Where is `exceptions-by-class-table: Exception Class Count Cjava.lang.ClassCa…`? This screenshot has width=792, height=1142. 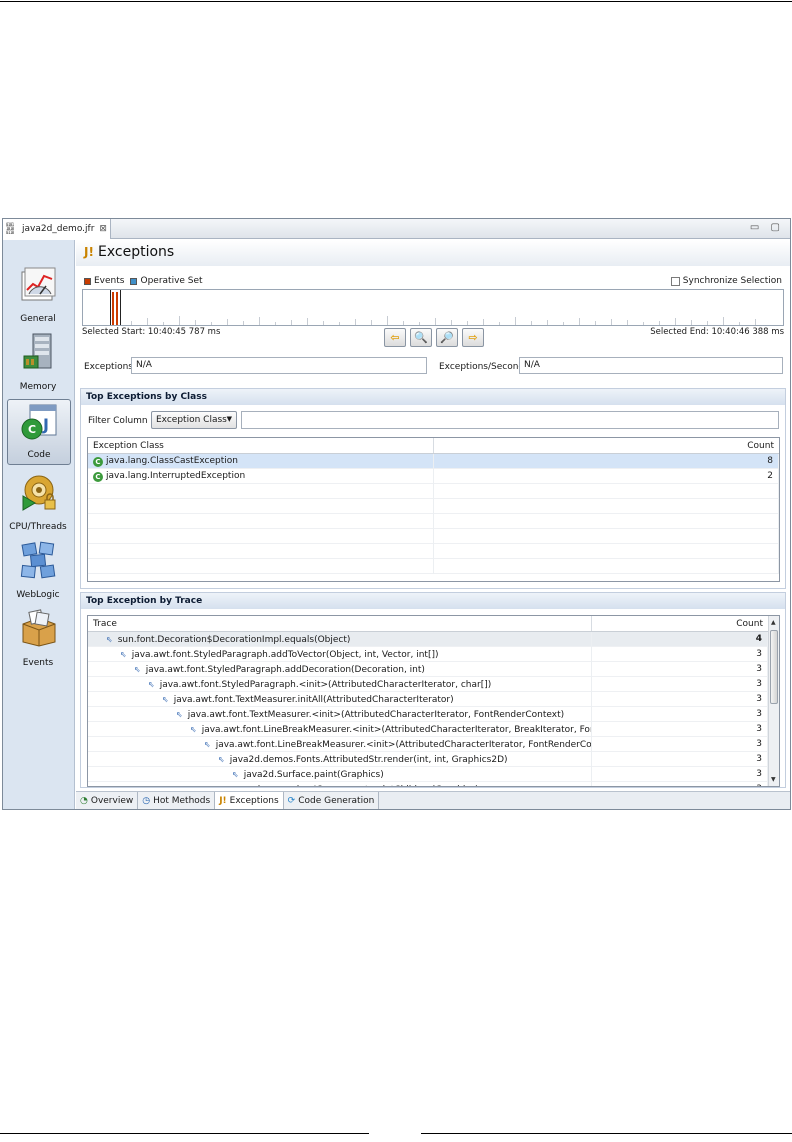
exceptions-by-class-table: Exception Class Count Cjava.lang.ClassCa… is located at coordinates (433, 509).